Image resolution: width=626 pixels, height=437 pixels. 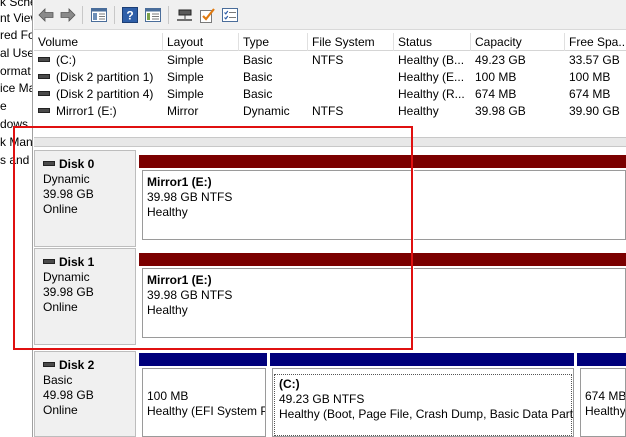 I want to click on unallocated-region, so click(x=520, y=205).